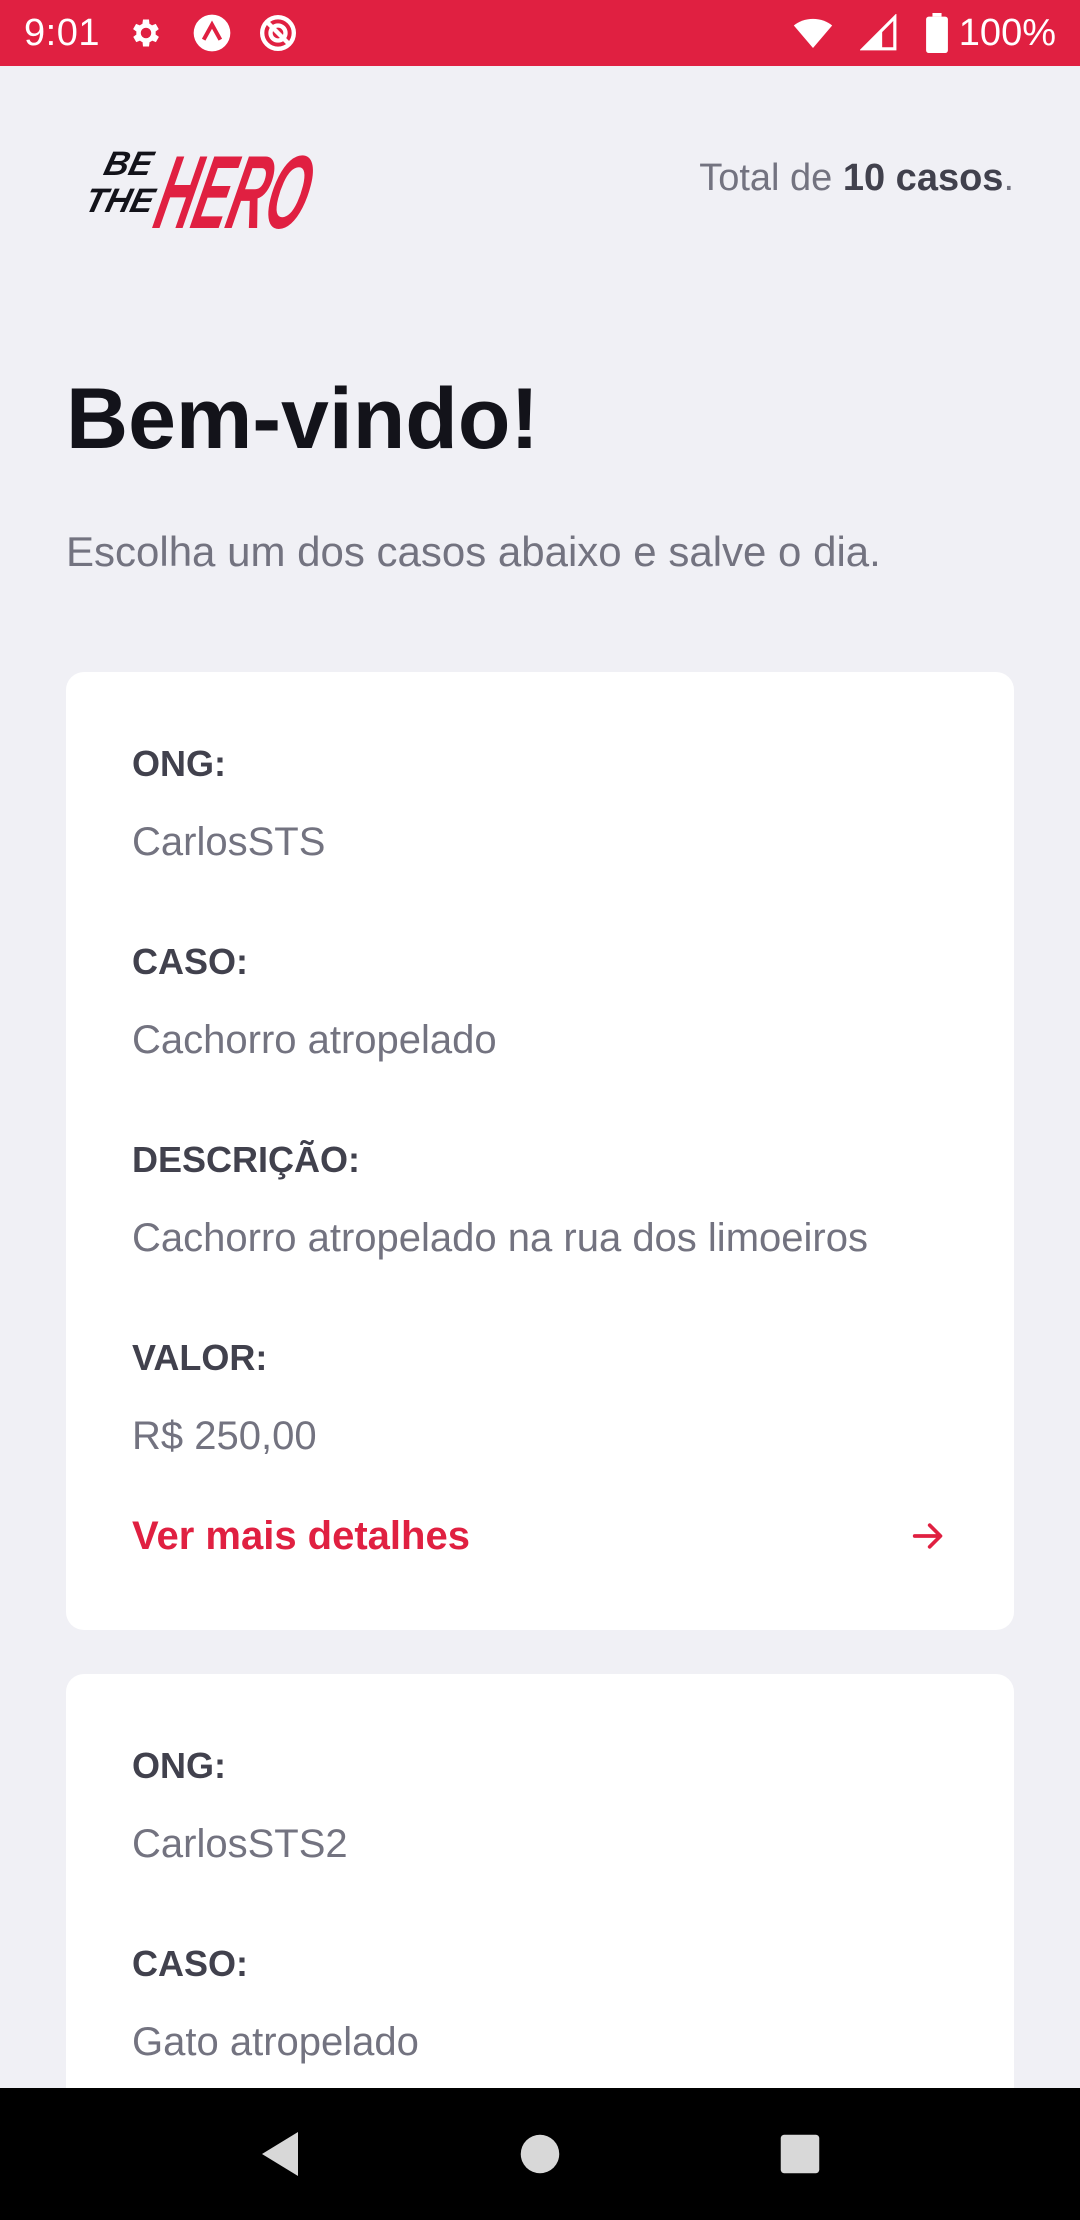 The image size is (1080, 2220). Describe the element at coordinates (278, 33) in the screenshot. I see `sync-icon` at that location.